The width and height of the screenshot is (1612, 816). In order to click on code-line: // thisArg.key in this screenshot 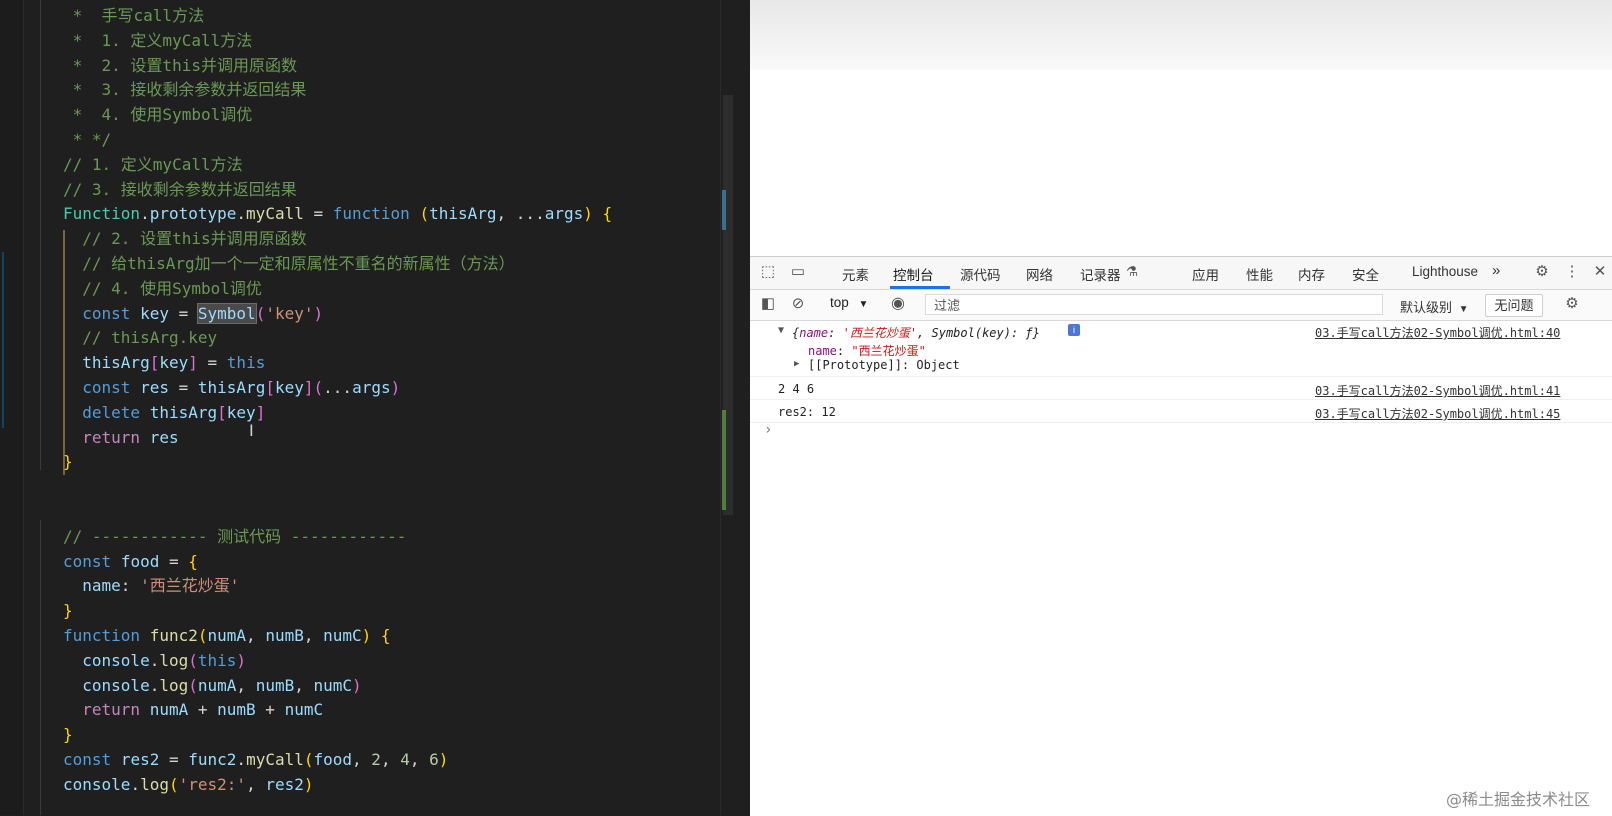, I will do `click(337, 338)`.